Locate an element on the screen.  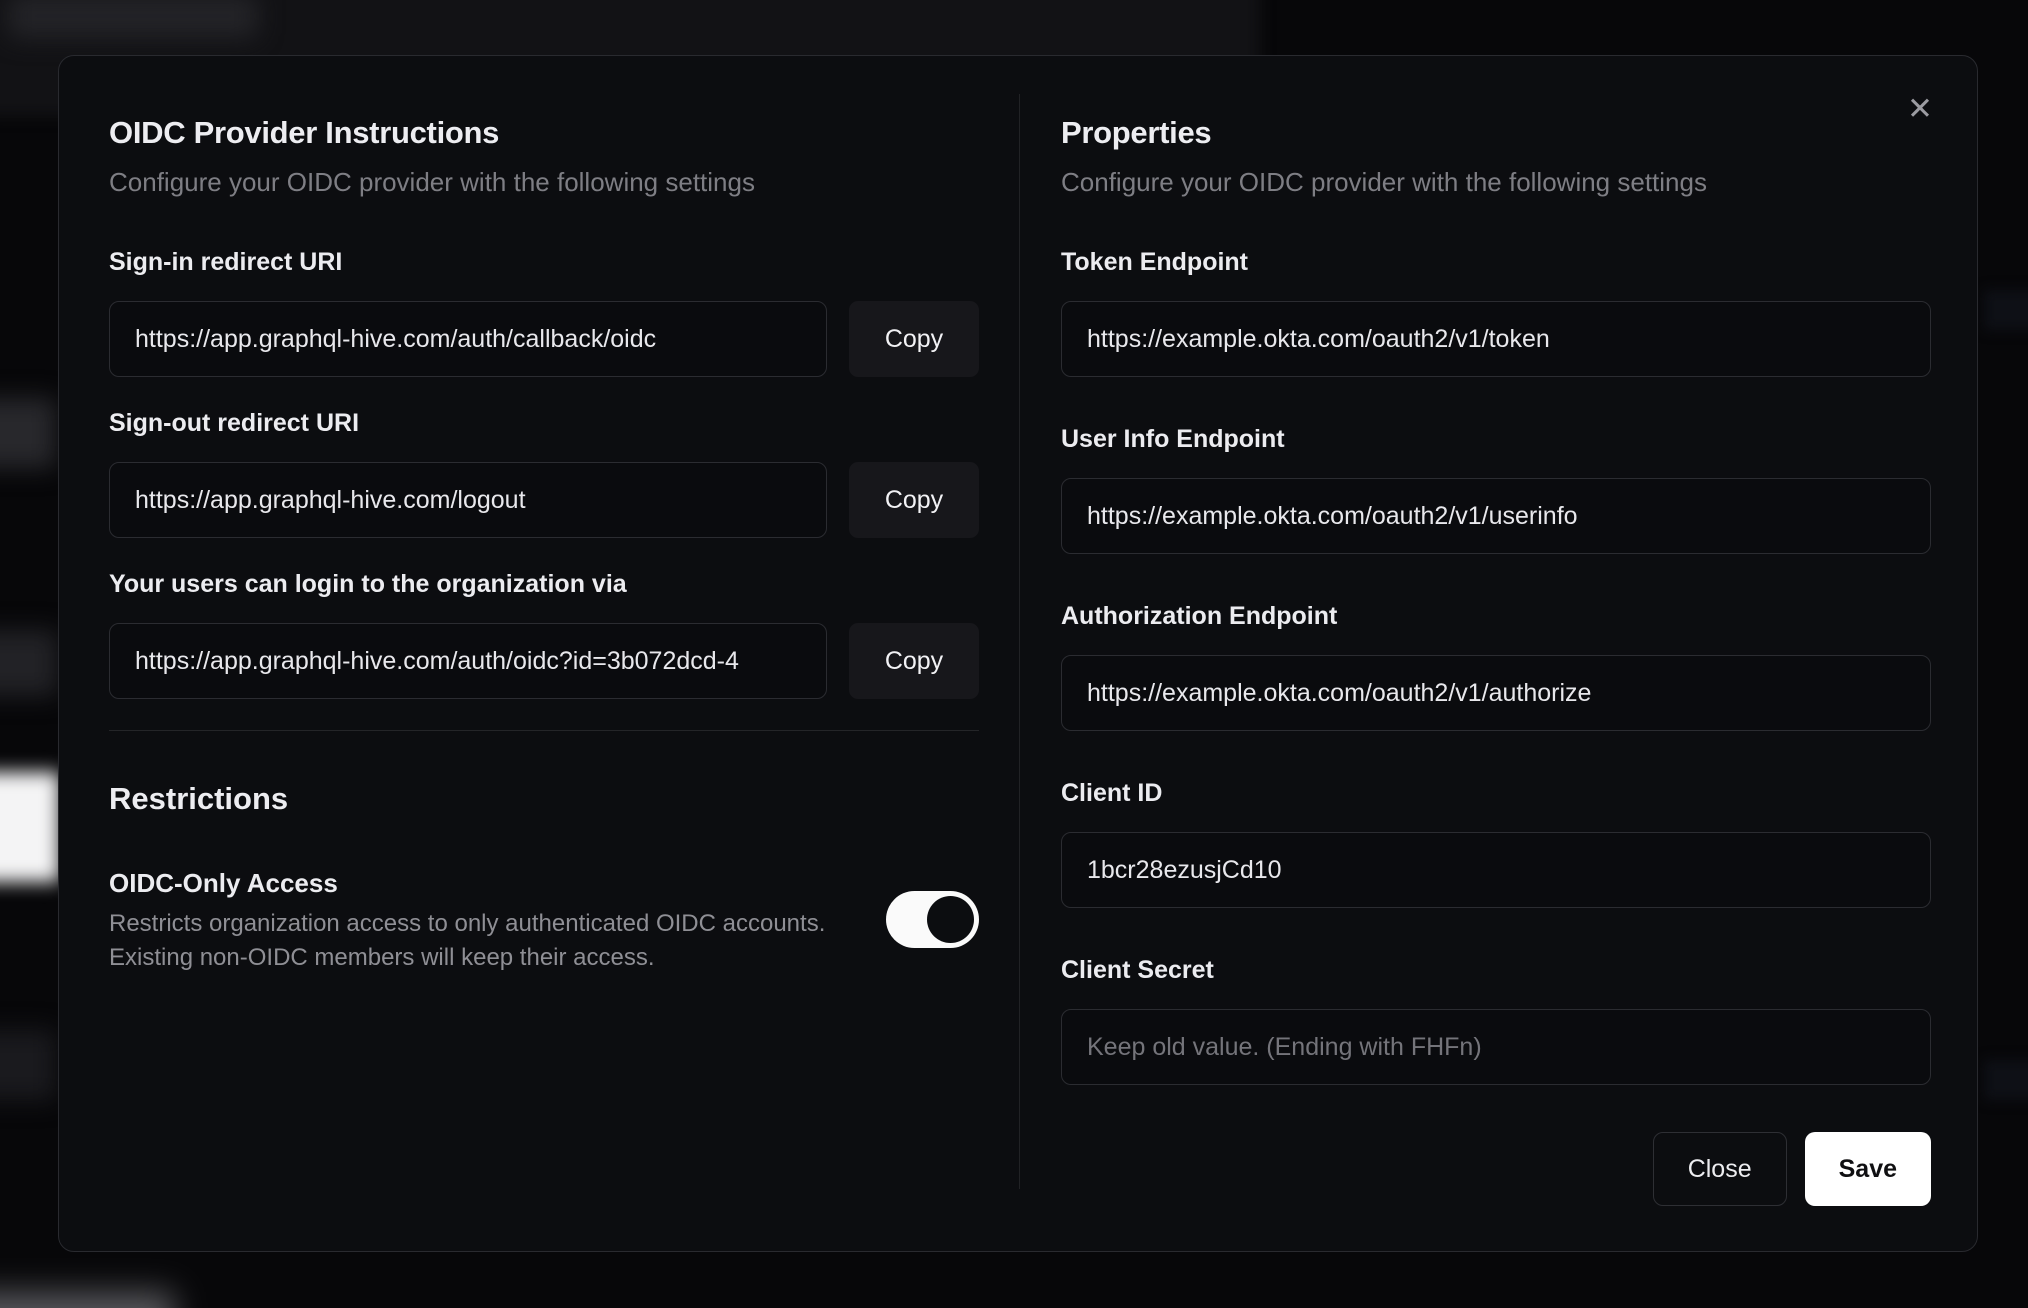
client-secret-label: Client Secret is located at coordinates (1137, 970).